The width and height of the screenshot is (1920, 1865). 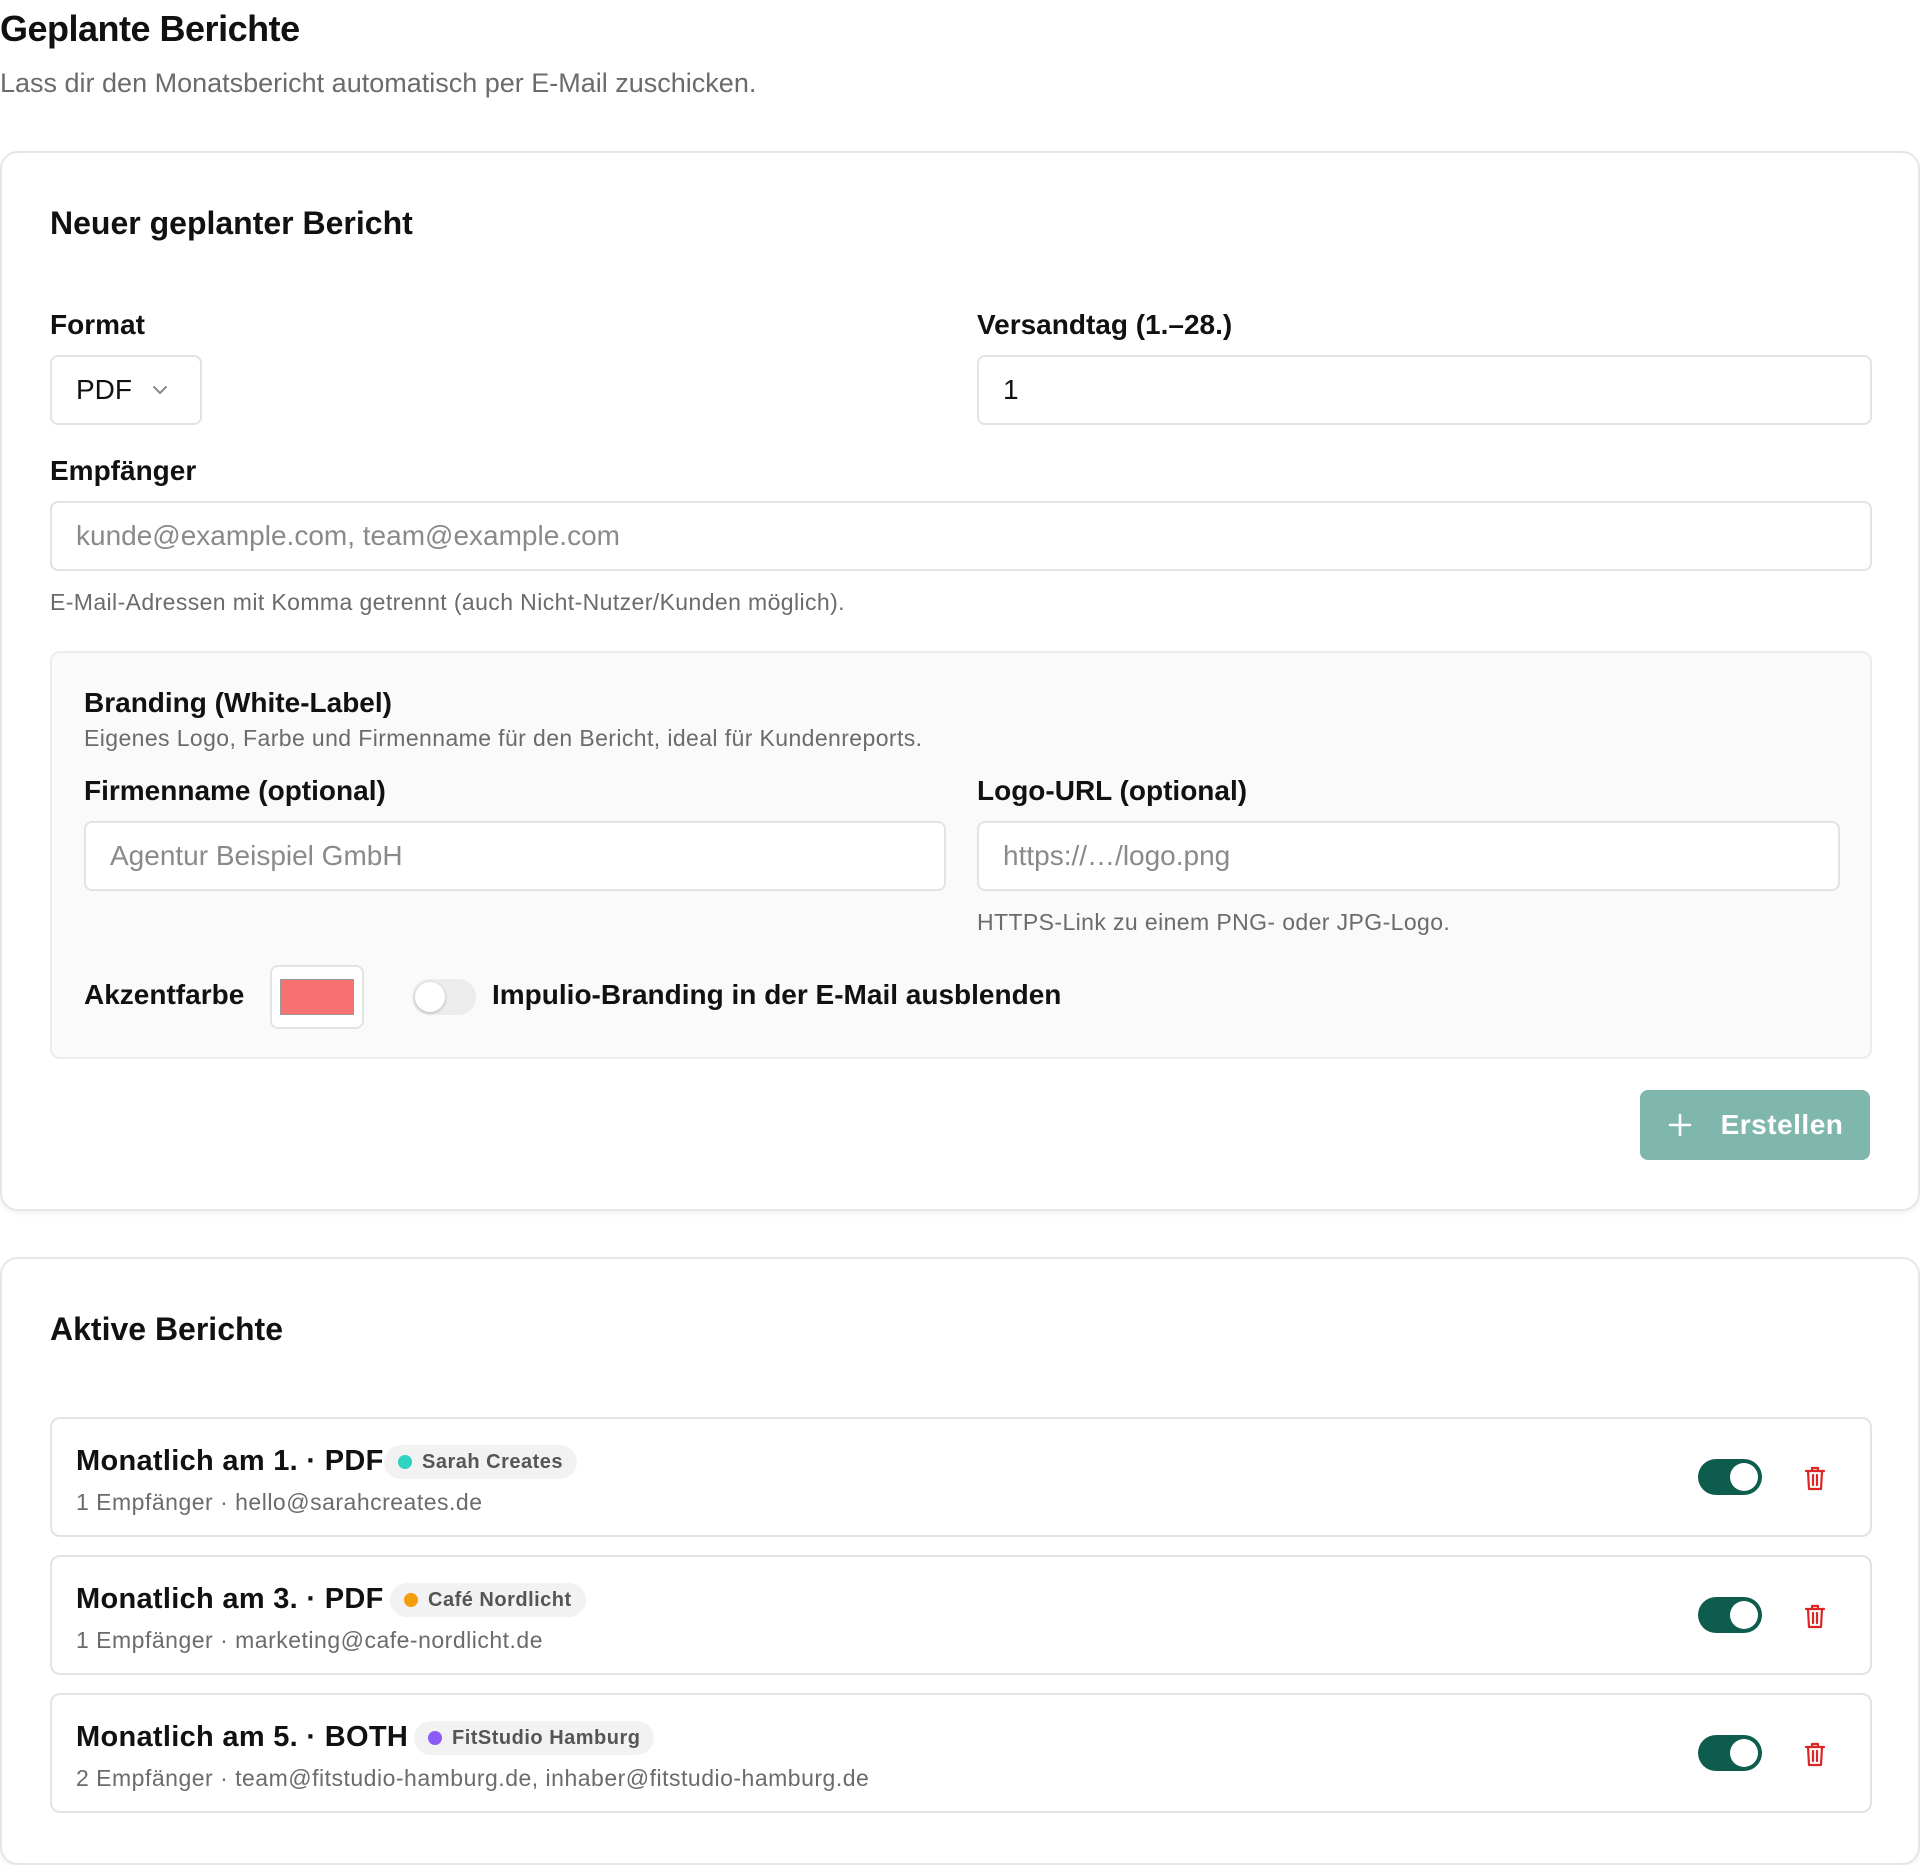 What do you see at coordinates (238, 702) in the screenshot?
I see `branding-title: Branding (White-Label)` at bounding box center [238, 702].